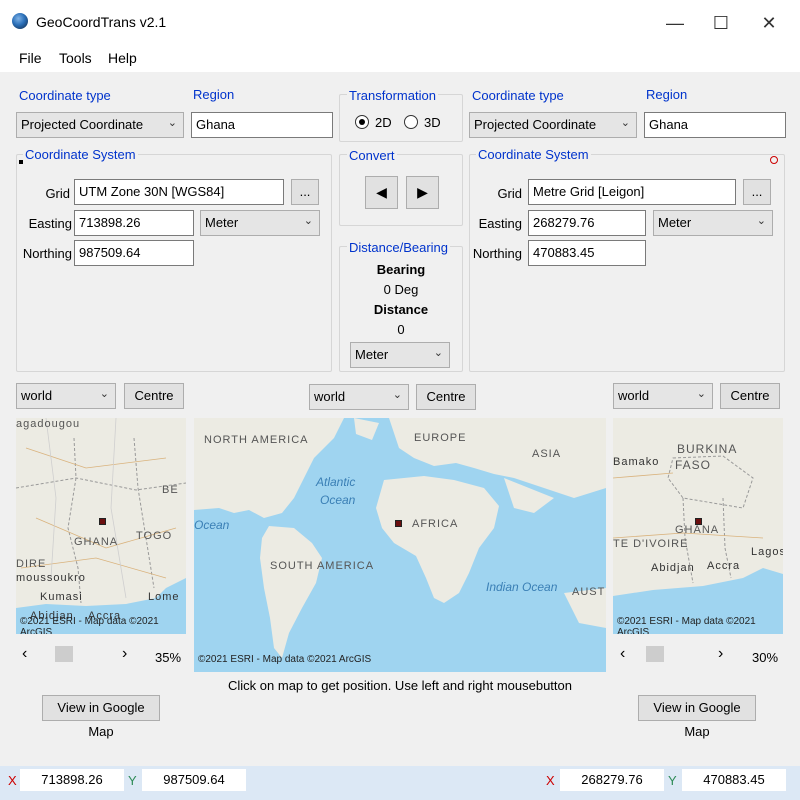 The width and height of the screenshot is (800, 800). I want to click on map-label: BE, so click(170, 490).